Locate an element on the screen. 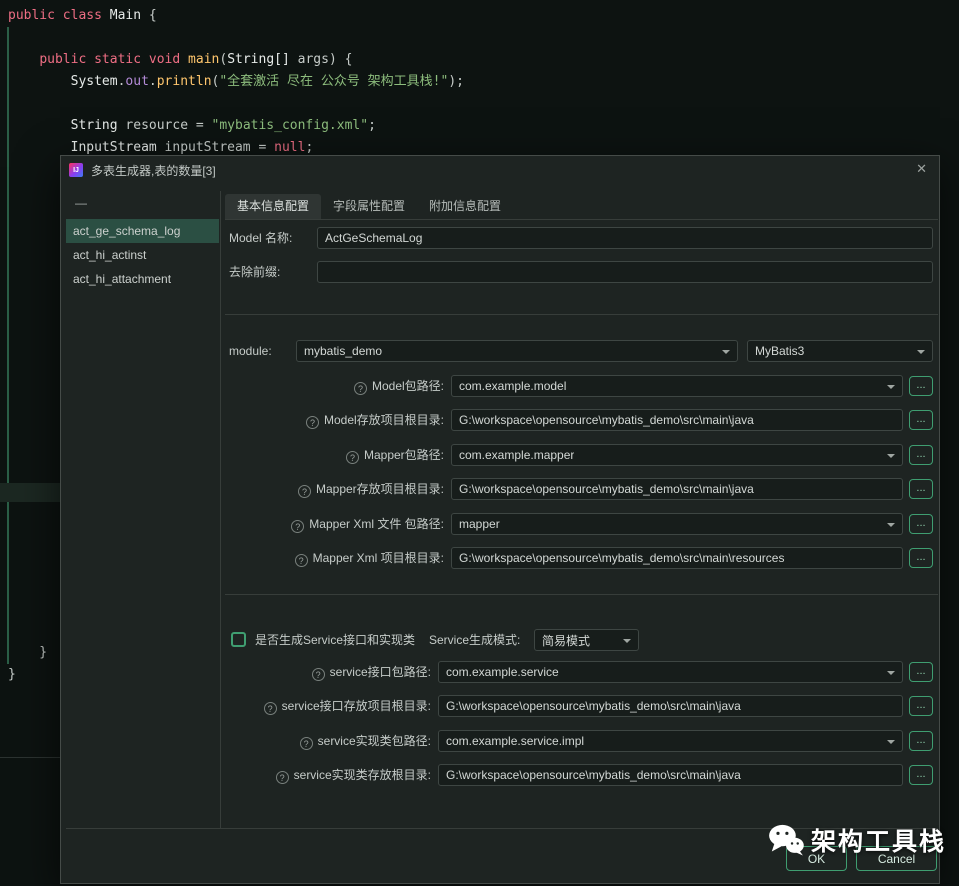 This screenshot has height=886, width=959. code-token: main is located at coordinates (204, 59).